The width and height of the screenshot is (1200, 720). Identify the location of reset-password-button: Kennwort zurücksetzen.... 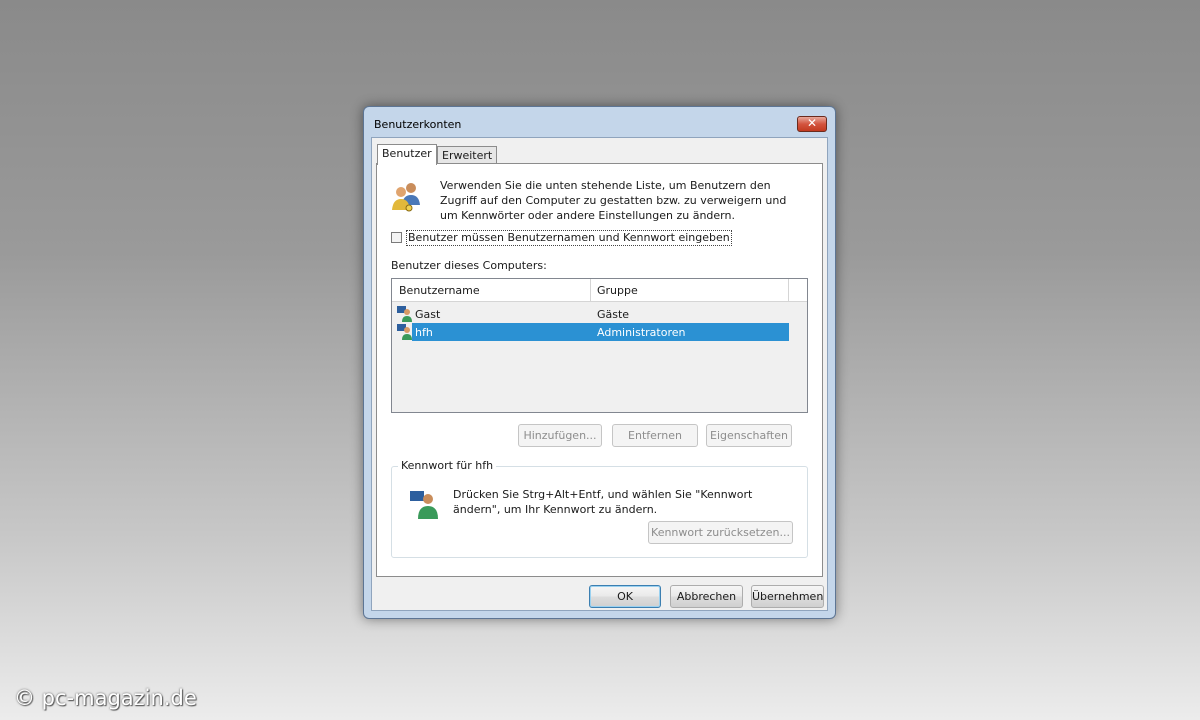
(720, 532).